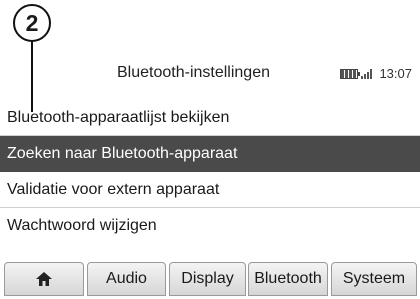 Image resolution: width=420 pixels, height=299 pixels. I want to click on screen-title: Bluetooth-instellingen, so click(193, 72).